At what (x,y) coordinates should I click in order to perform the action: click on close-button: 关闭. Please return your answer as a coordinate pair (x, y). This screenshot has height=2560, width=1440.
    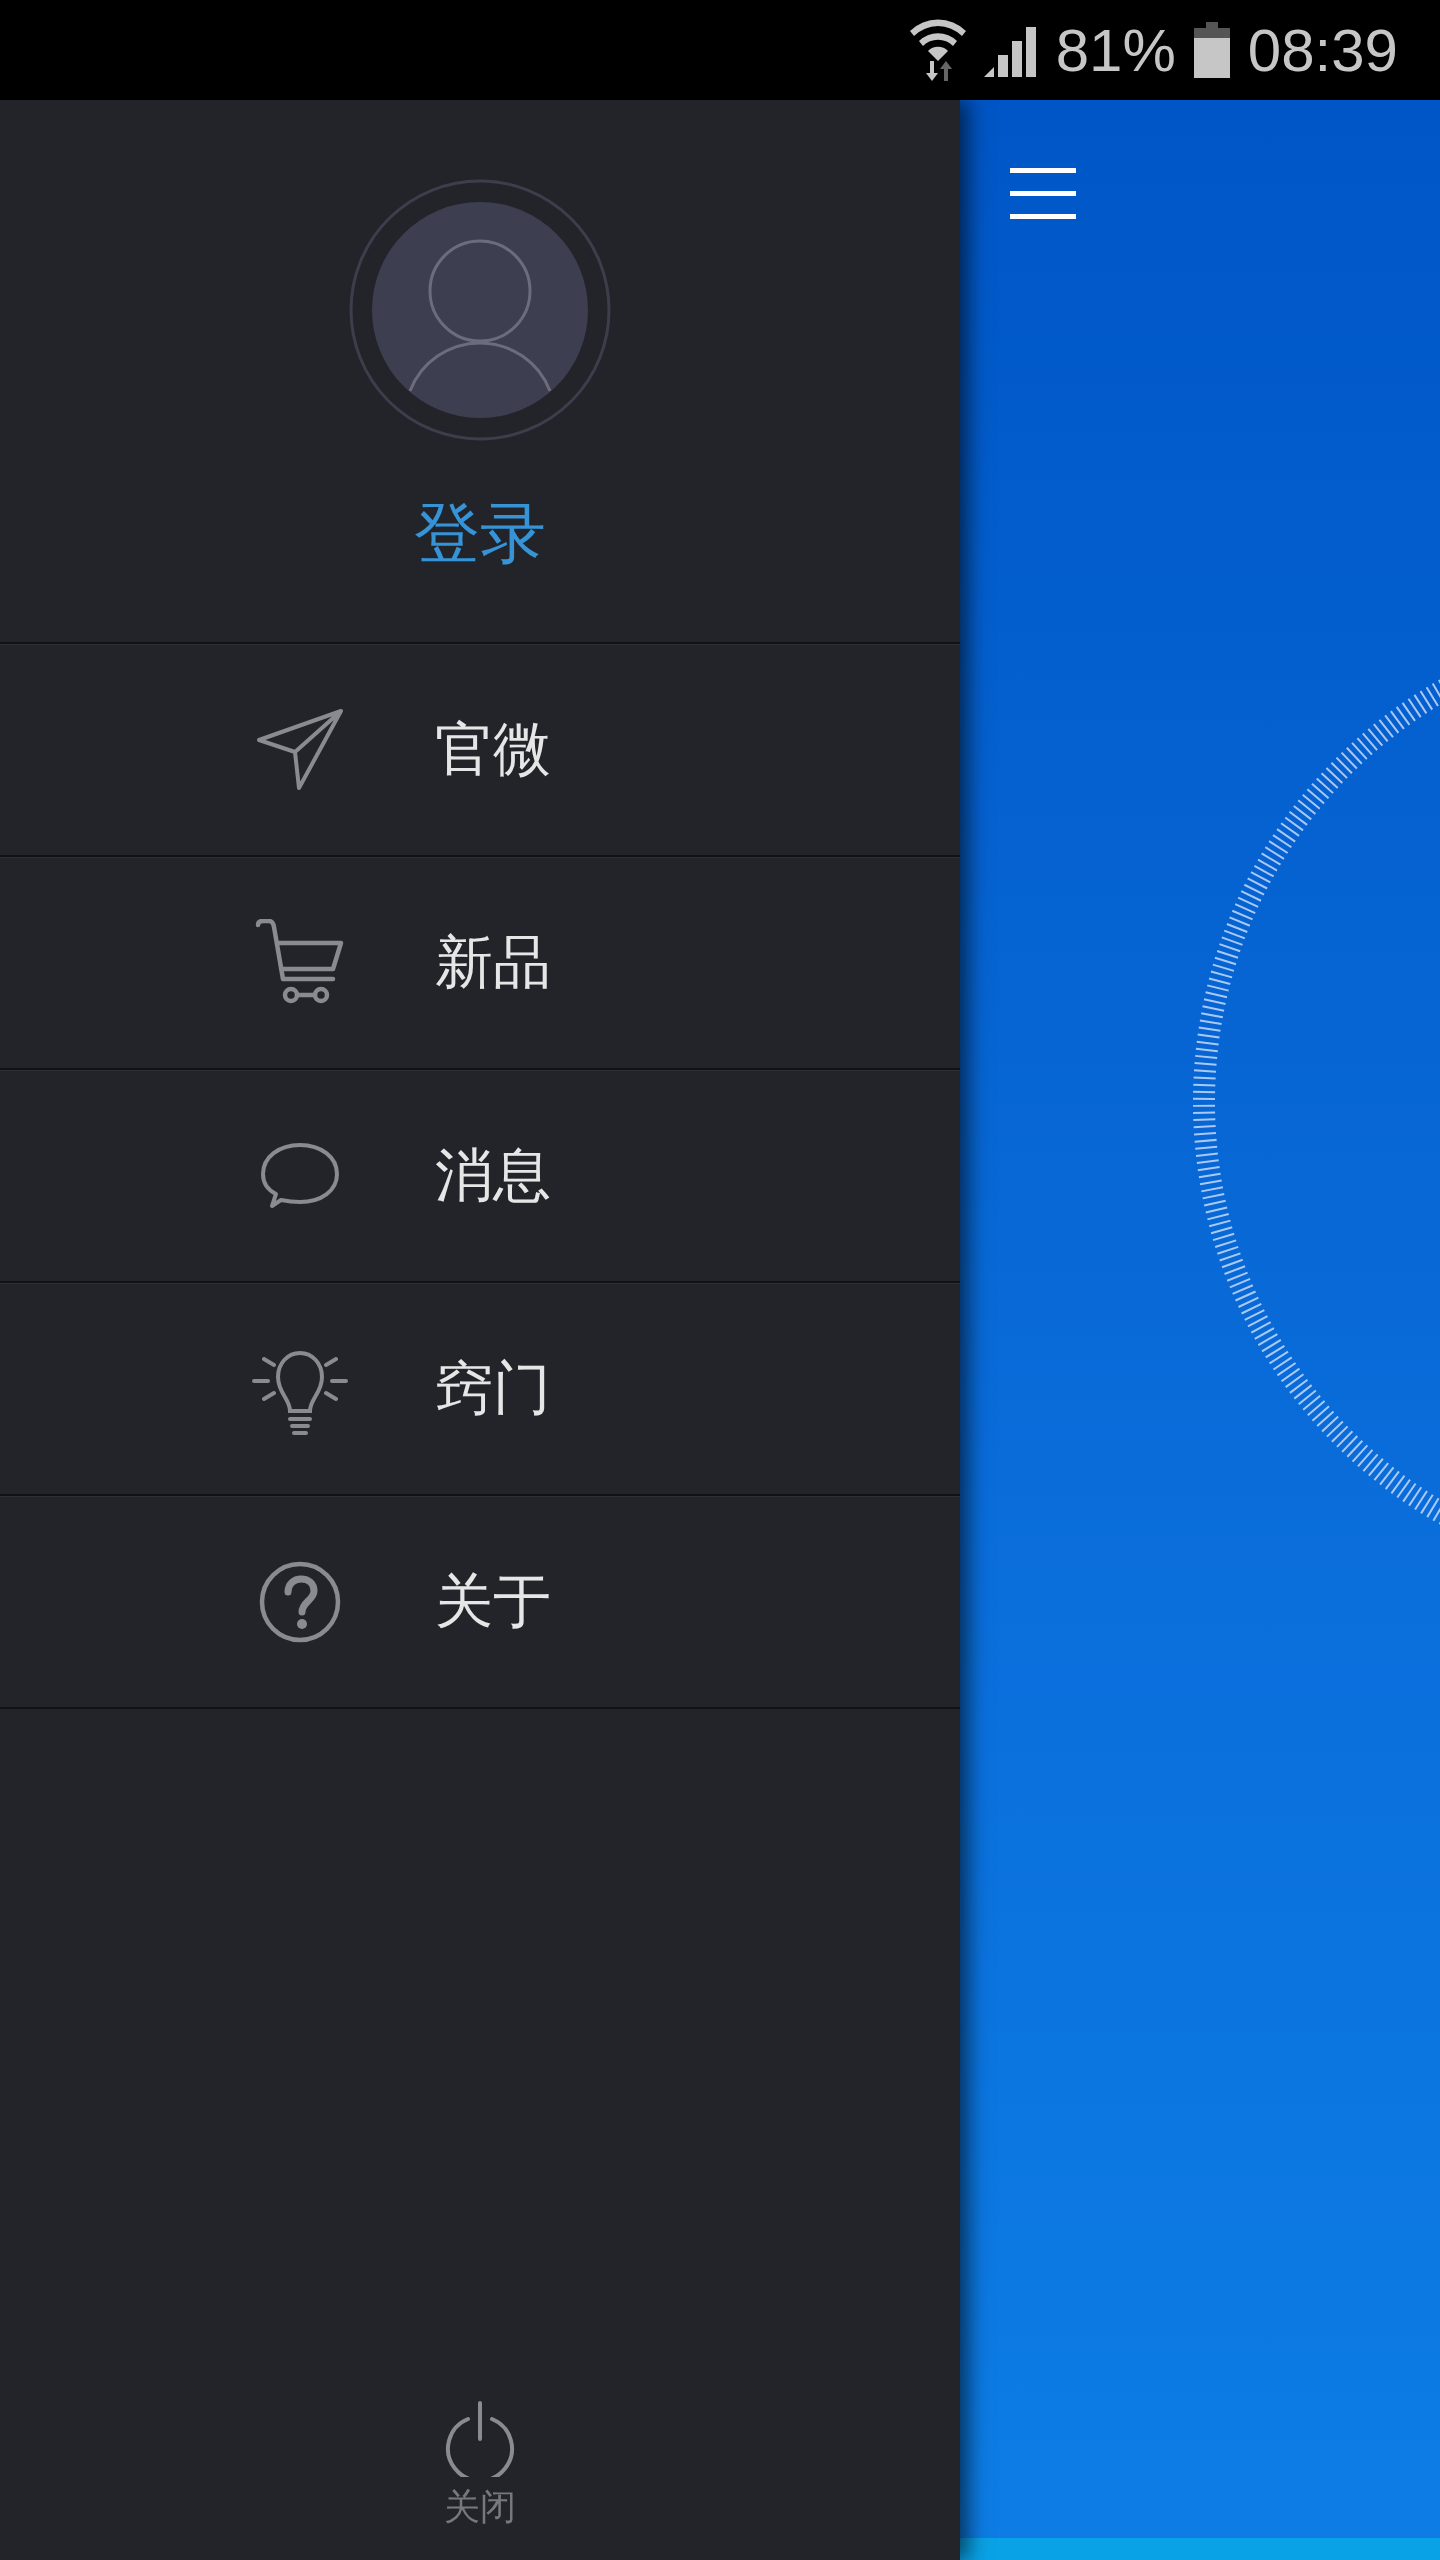
    Looking at the image, I should click on (480, 2466).